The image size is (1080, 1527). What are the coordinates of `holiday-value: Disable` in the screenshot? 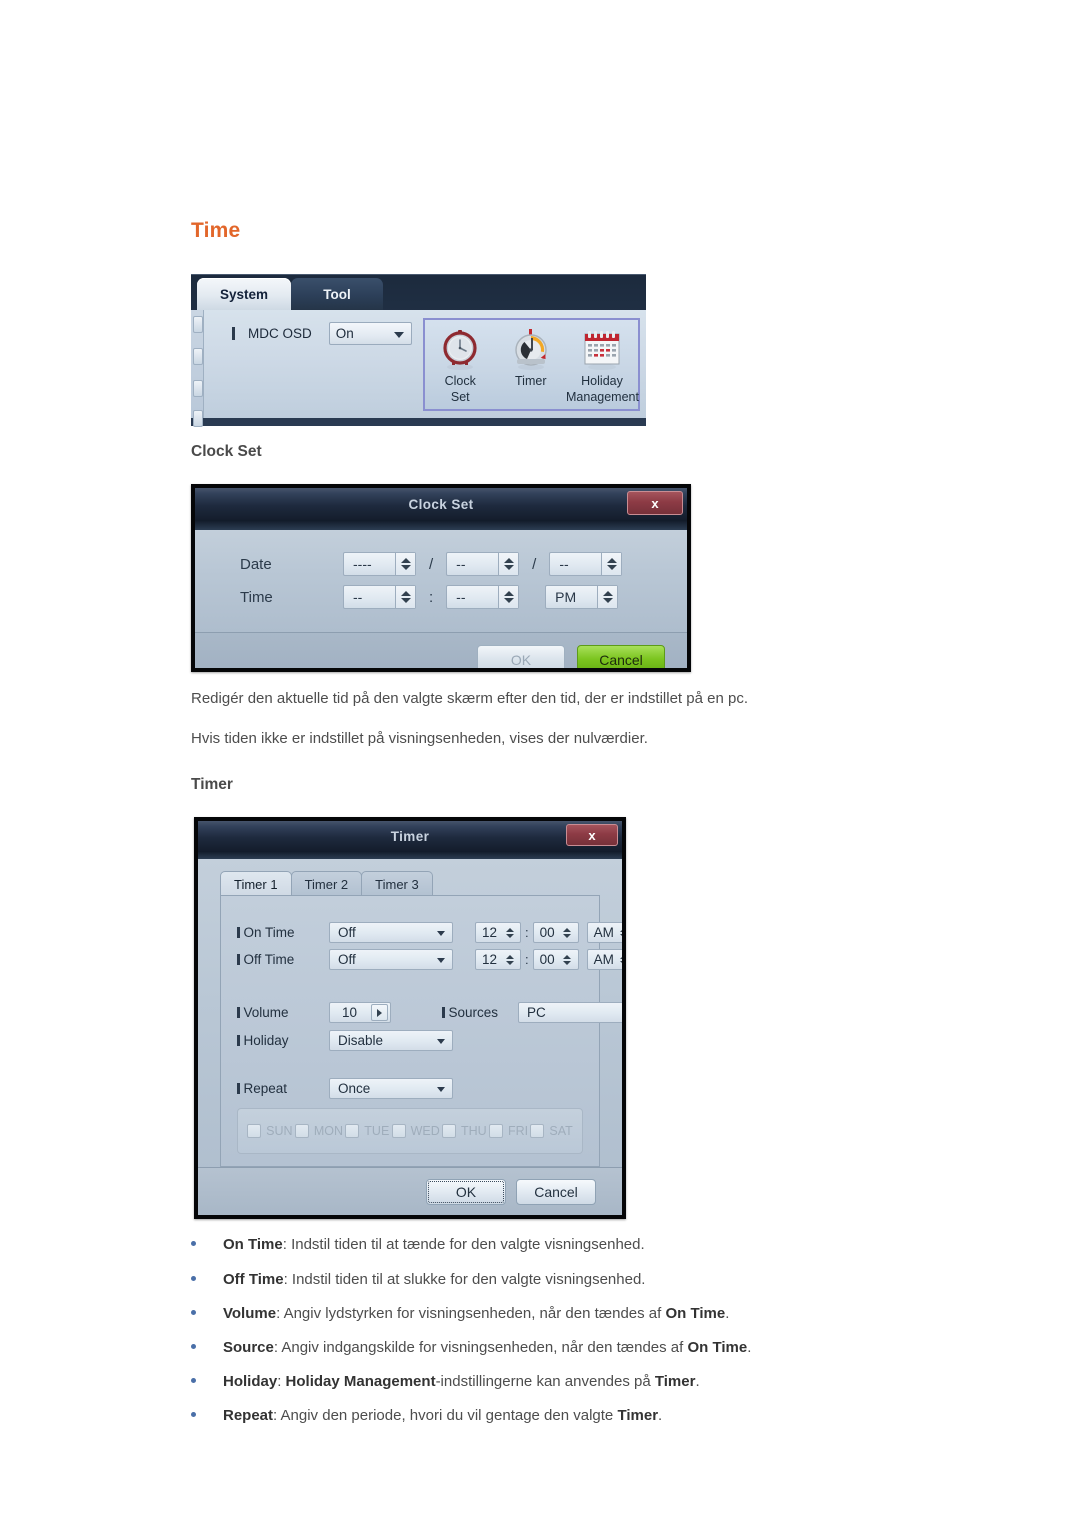 It's located at (361, 1040).